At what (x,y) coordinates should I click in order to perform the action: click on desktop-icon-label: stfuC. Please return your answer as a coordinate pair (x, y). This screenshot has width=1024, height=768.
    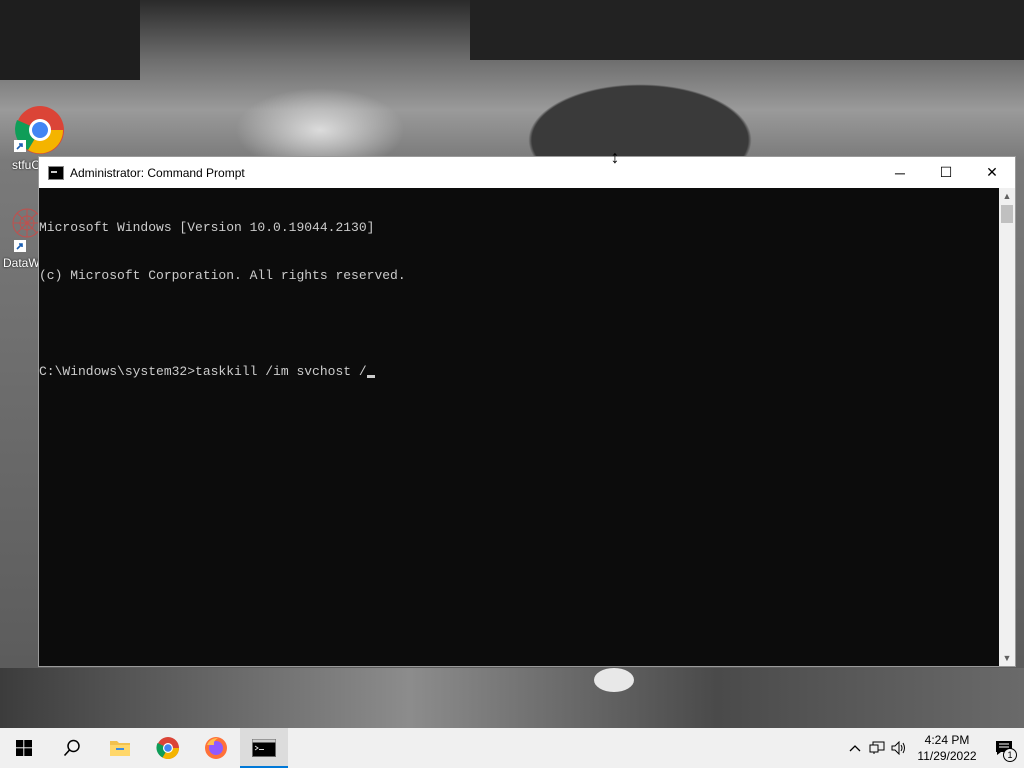
    Looking at the image, I should click on (26, 165).